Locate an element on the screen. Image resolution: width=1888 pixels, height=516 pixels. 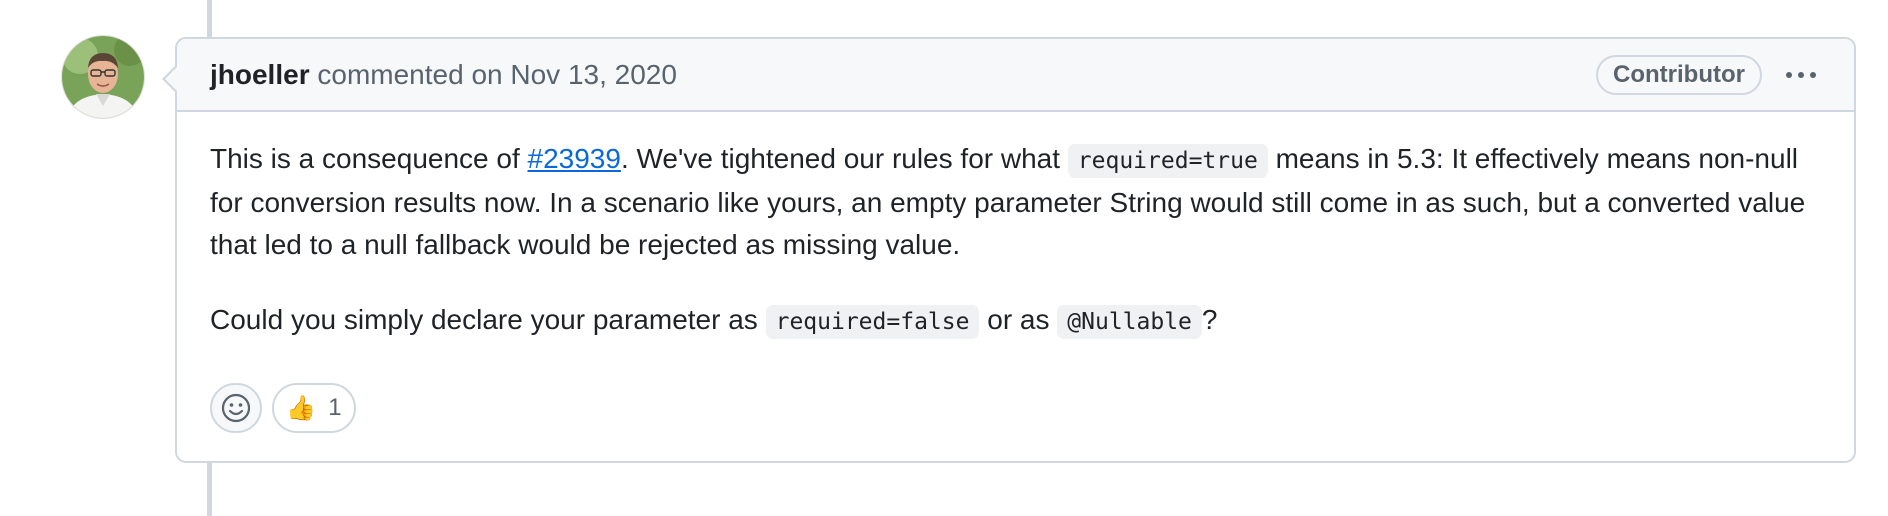
author-link: jhoeller is located at coordinates (260, 74).